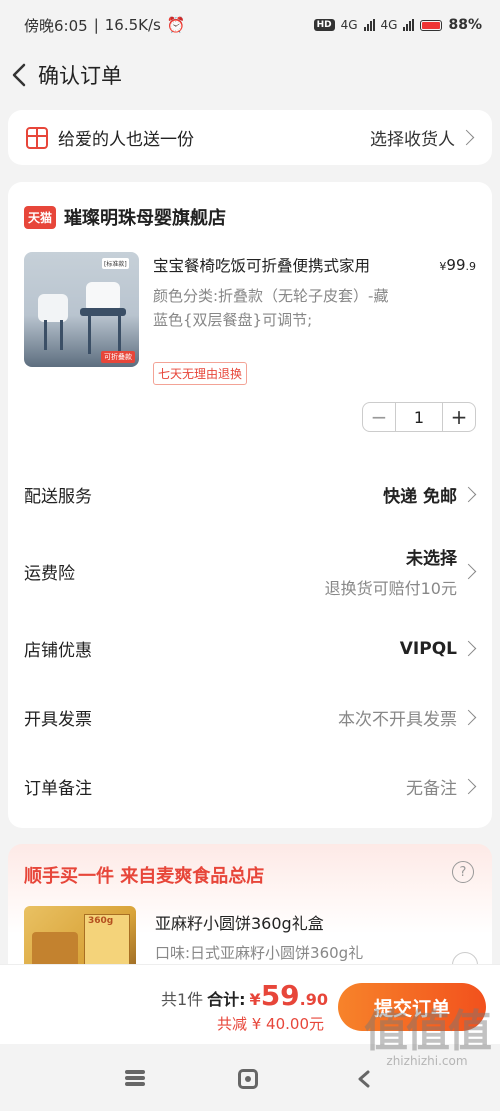 Image resolution: width=500 pixels, height=1111 pixels. I want to click on invoice-label: 开具发票, so click(58, 720).